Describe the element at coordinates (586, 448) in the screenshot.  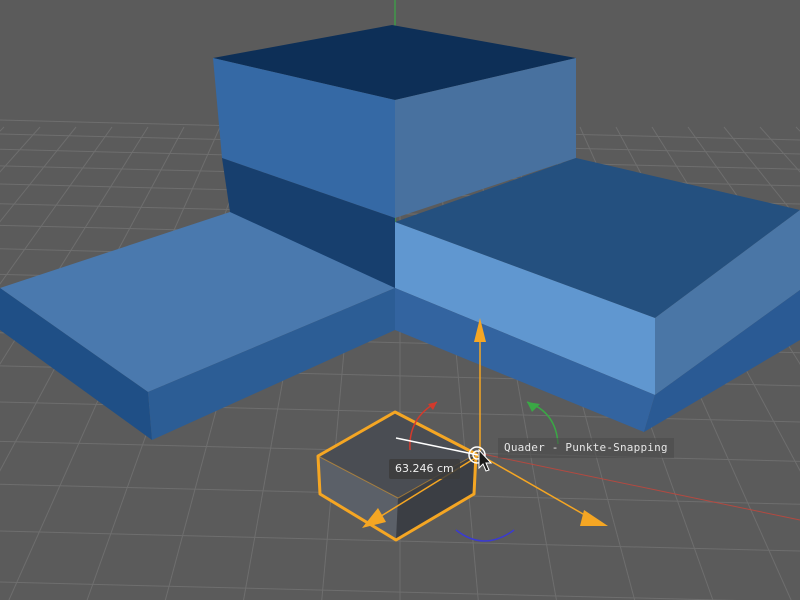
I see `snapping-tooltip: Quader - Punkte-Snapping` at that location.